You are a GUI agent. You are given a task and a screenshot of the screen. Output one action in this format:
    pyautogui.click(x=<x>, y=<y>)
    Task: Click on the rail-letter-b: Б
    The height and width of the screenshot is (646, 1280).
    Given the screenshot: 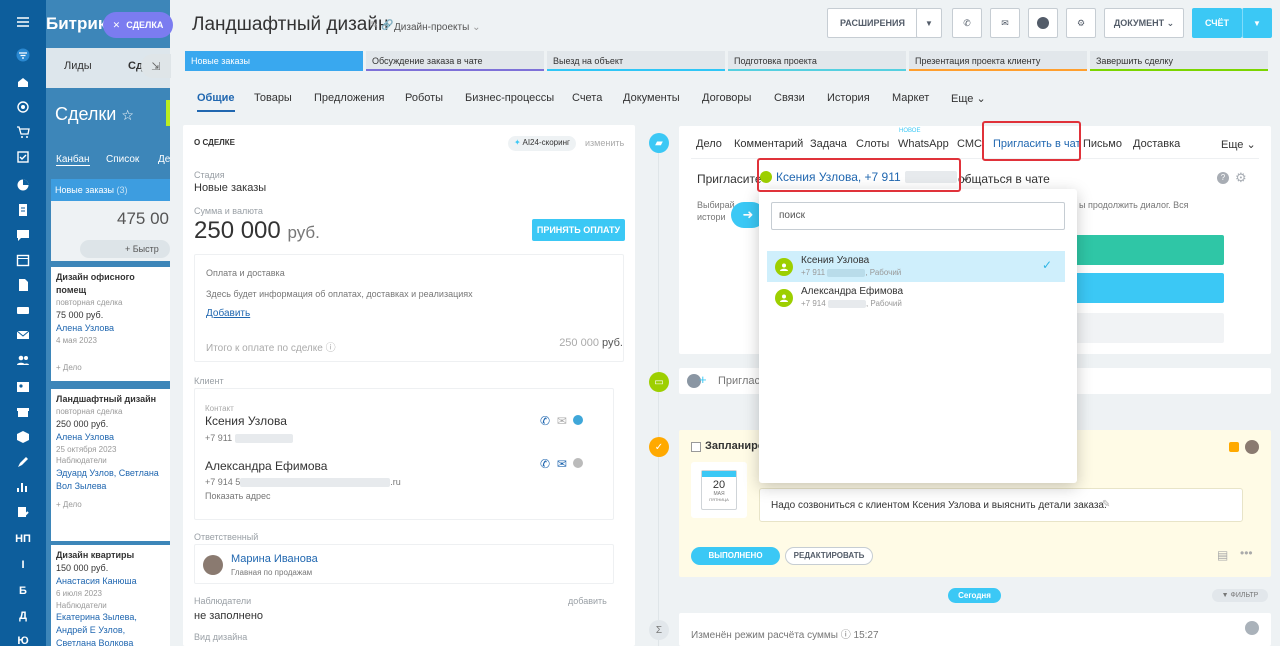 What is the action you would take?
    pyautogui.click(x=23, y=591)
    